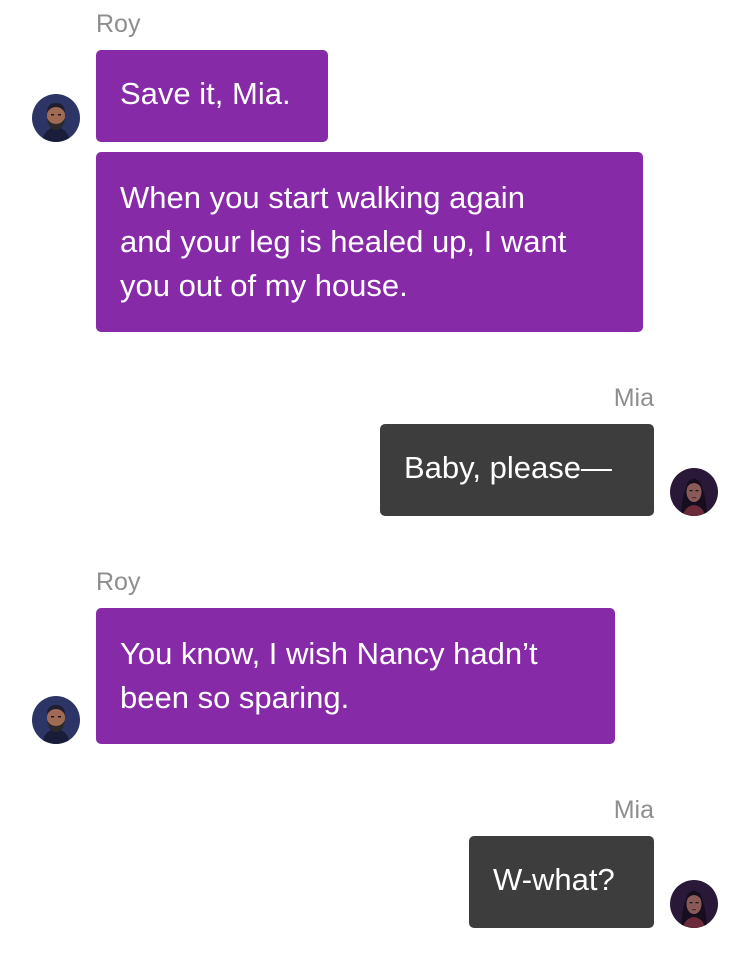 The height and width of the screenshot is (968, 750). I want to click on message-text-line: and your leg is healed up, I want, so click(343, 241).